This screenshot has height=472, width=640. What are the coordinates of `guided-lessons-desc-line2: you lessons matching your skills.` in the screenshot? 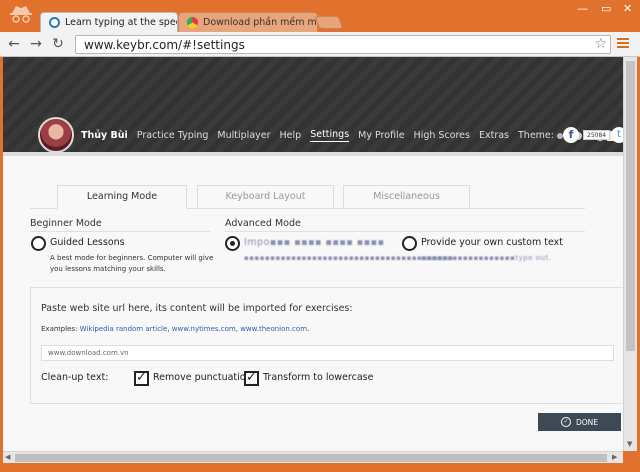 It's located at (108, 269).